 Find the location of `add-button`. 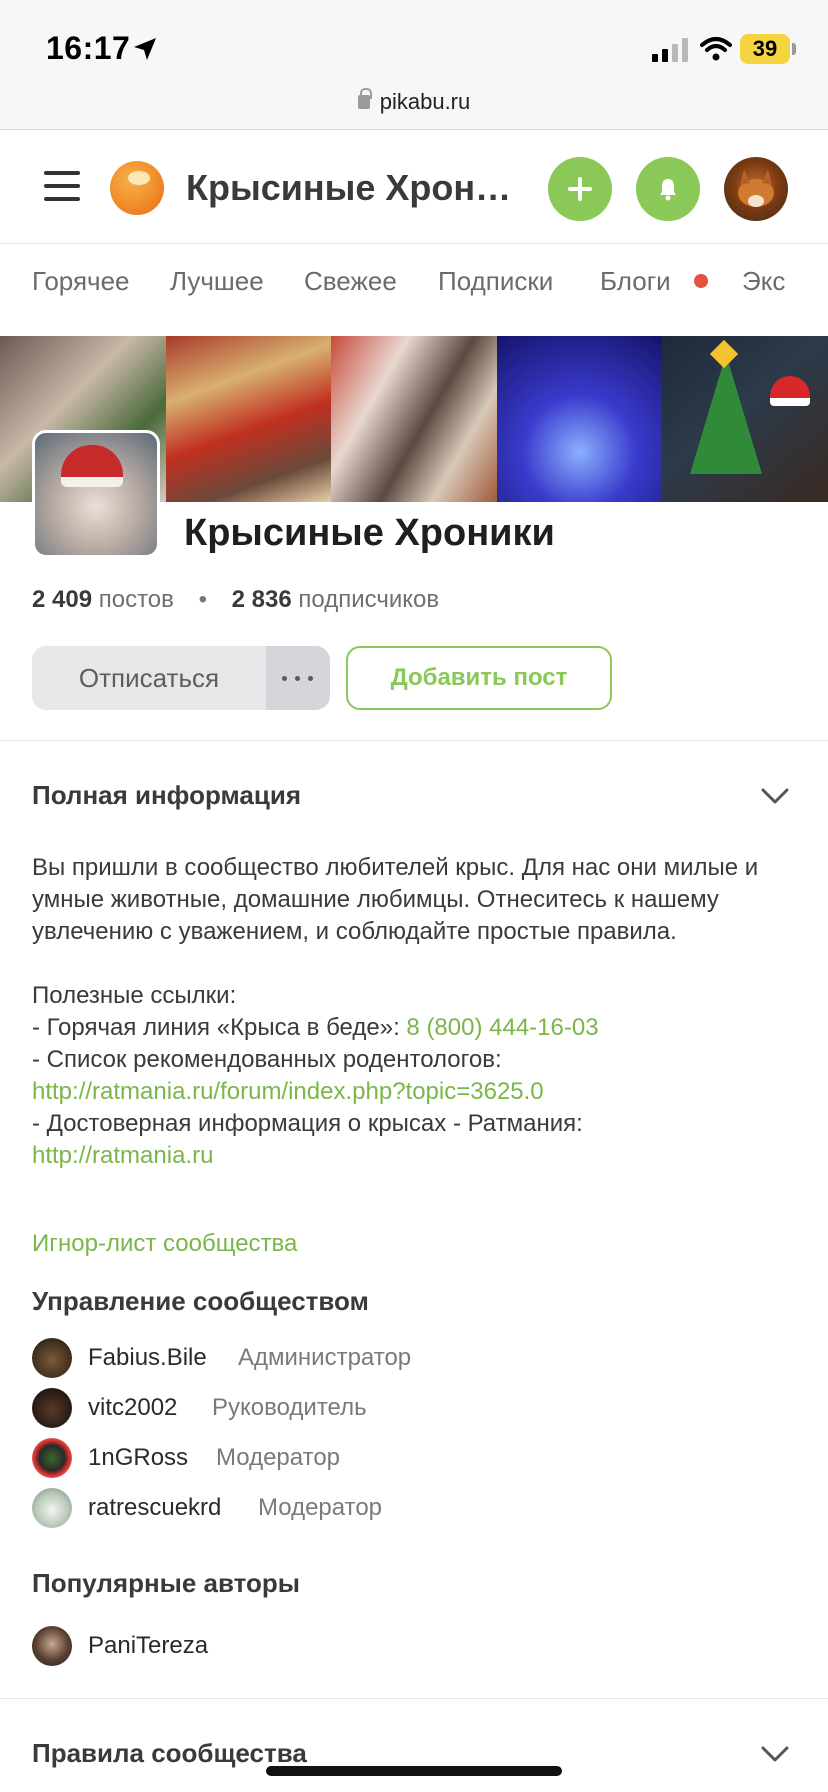

add-button is located at coordinates (580, 189).